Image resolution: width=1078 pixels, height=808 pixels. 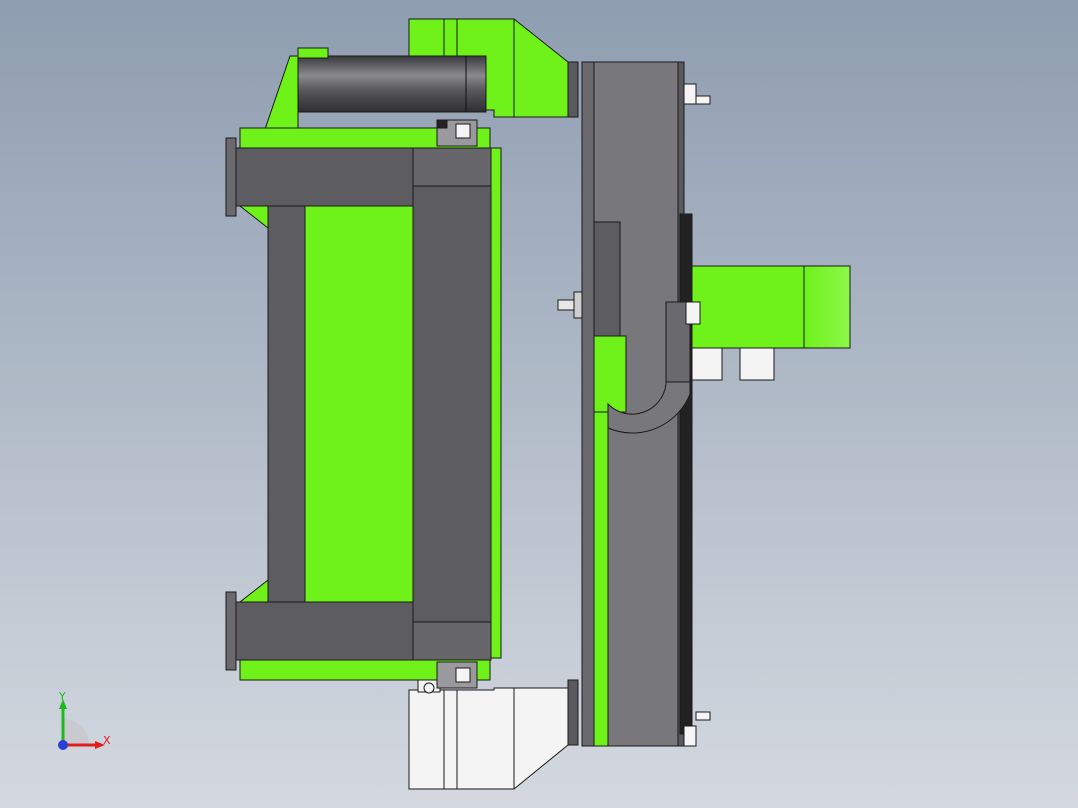 What do you see at coordinates (463, 131) in the screenshot?
I see `top-fitting-knob` at bounding box center [463, 131].